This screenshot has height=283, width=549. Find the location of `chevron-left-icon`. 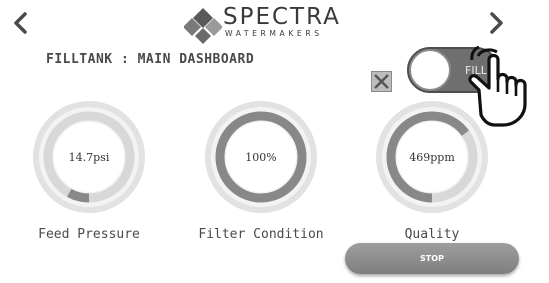

chevron-left-icon is located at coordinates (20, 23).